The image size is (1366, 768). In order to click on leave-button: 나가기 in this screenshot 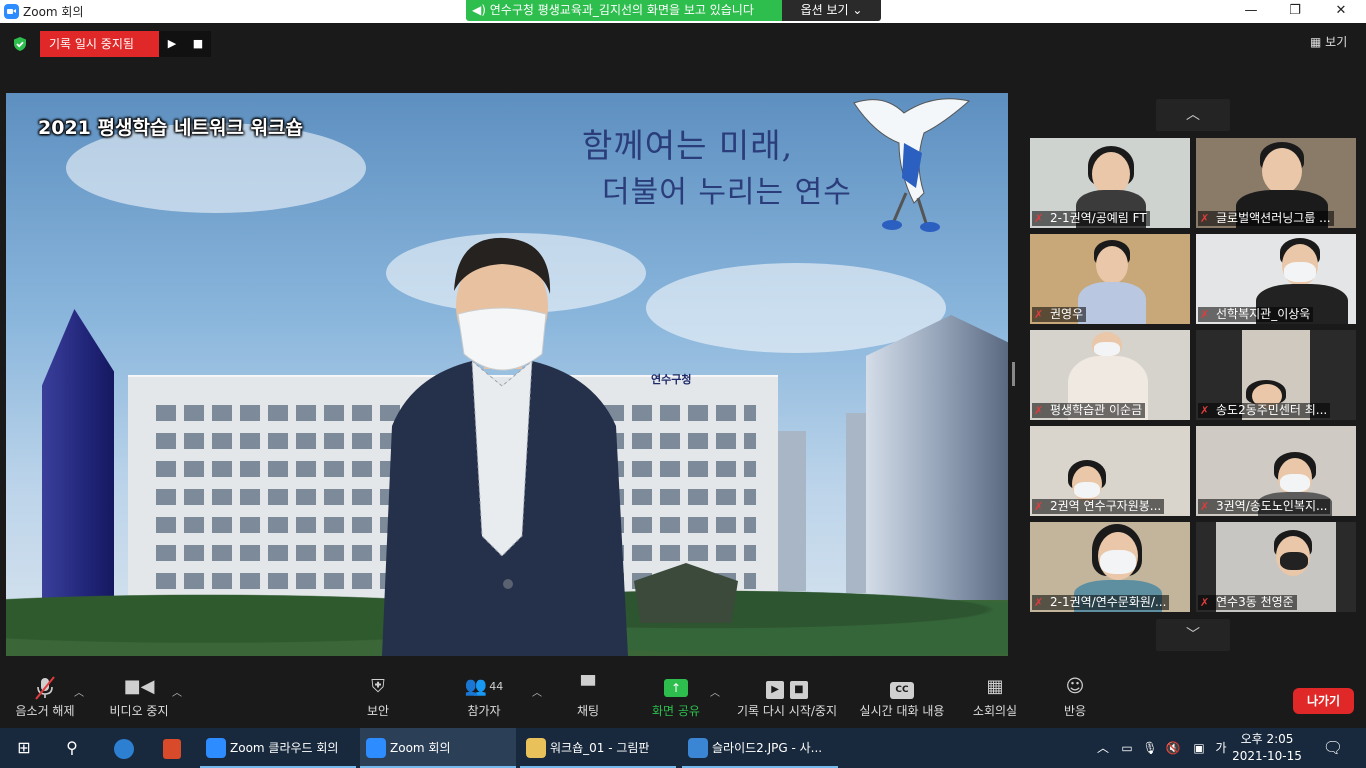, I will do `click(1323, 701)`.